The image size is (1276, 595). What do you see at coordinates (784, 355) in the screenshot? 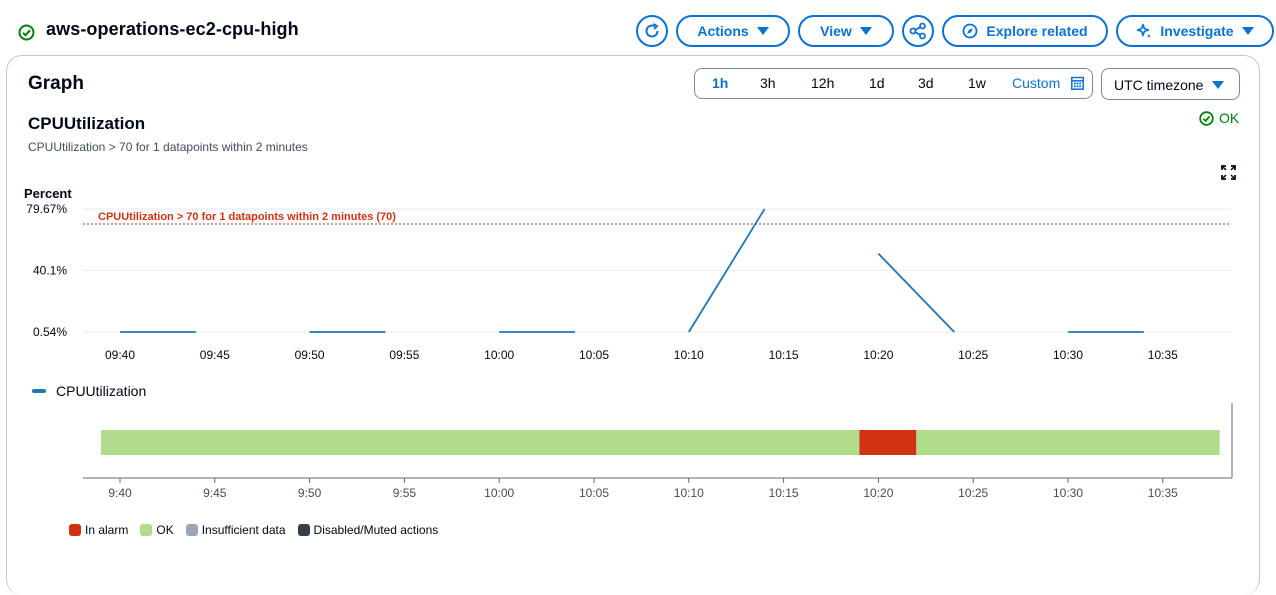
I see `x-tick-label: 10:15` at bounding box center [784, 355].